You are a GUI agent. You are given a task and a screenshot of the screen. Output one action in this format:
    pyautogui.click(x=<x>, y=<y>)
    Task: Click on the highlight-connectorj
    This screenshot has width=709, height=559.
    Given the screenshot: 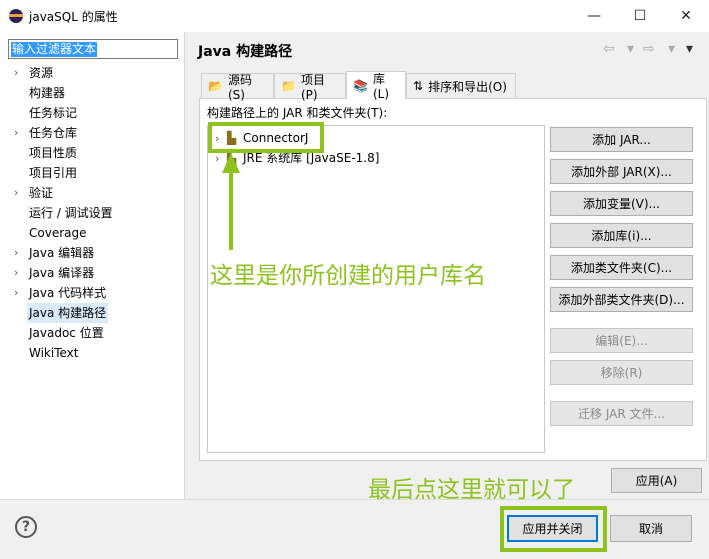 What is the action you would take?
    pyautogui.click(x=266, y=137)
    